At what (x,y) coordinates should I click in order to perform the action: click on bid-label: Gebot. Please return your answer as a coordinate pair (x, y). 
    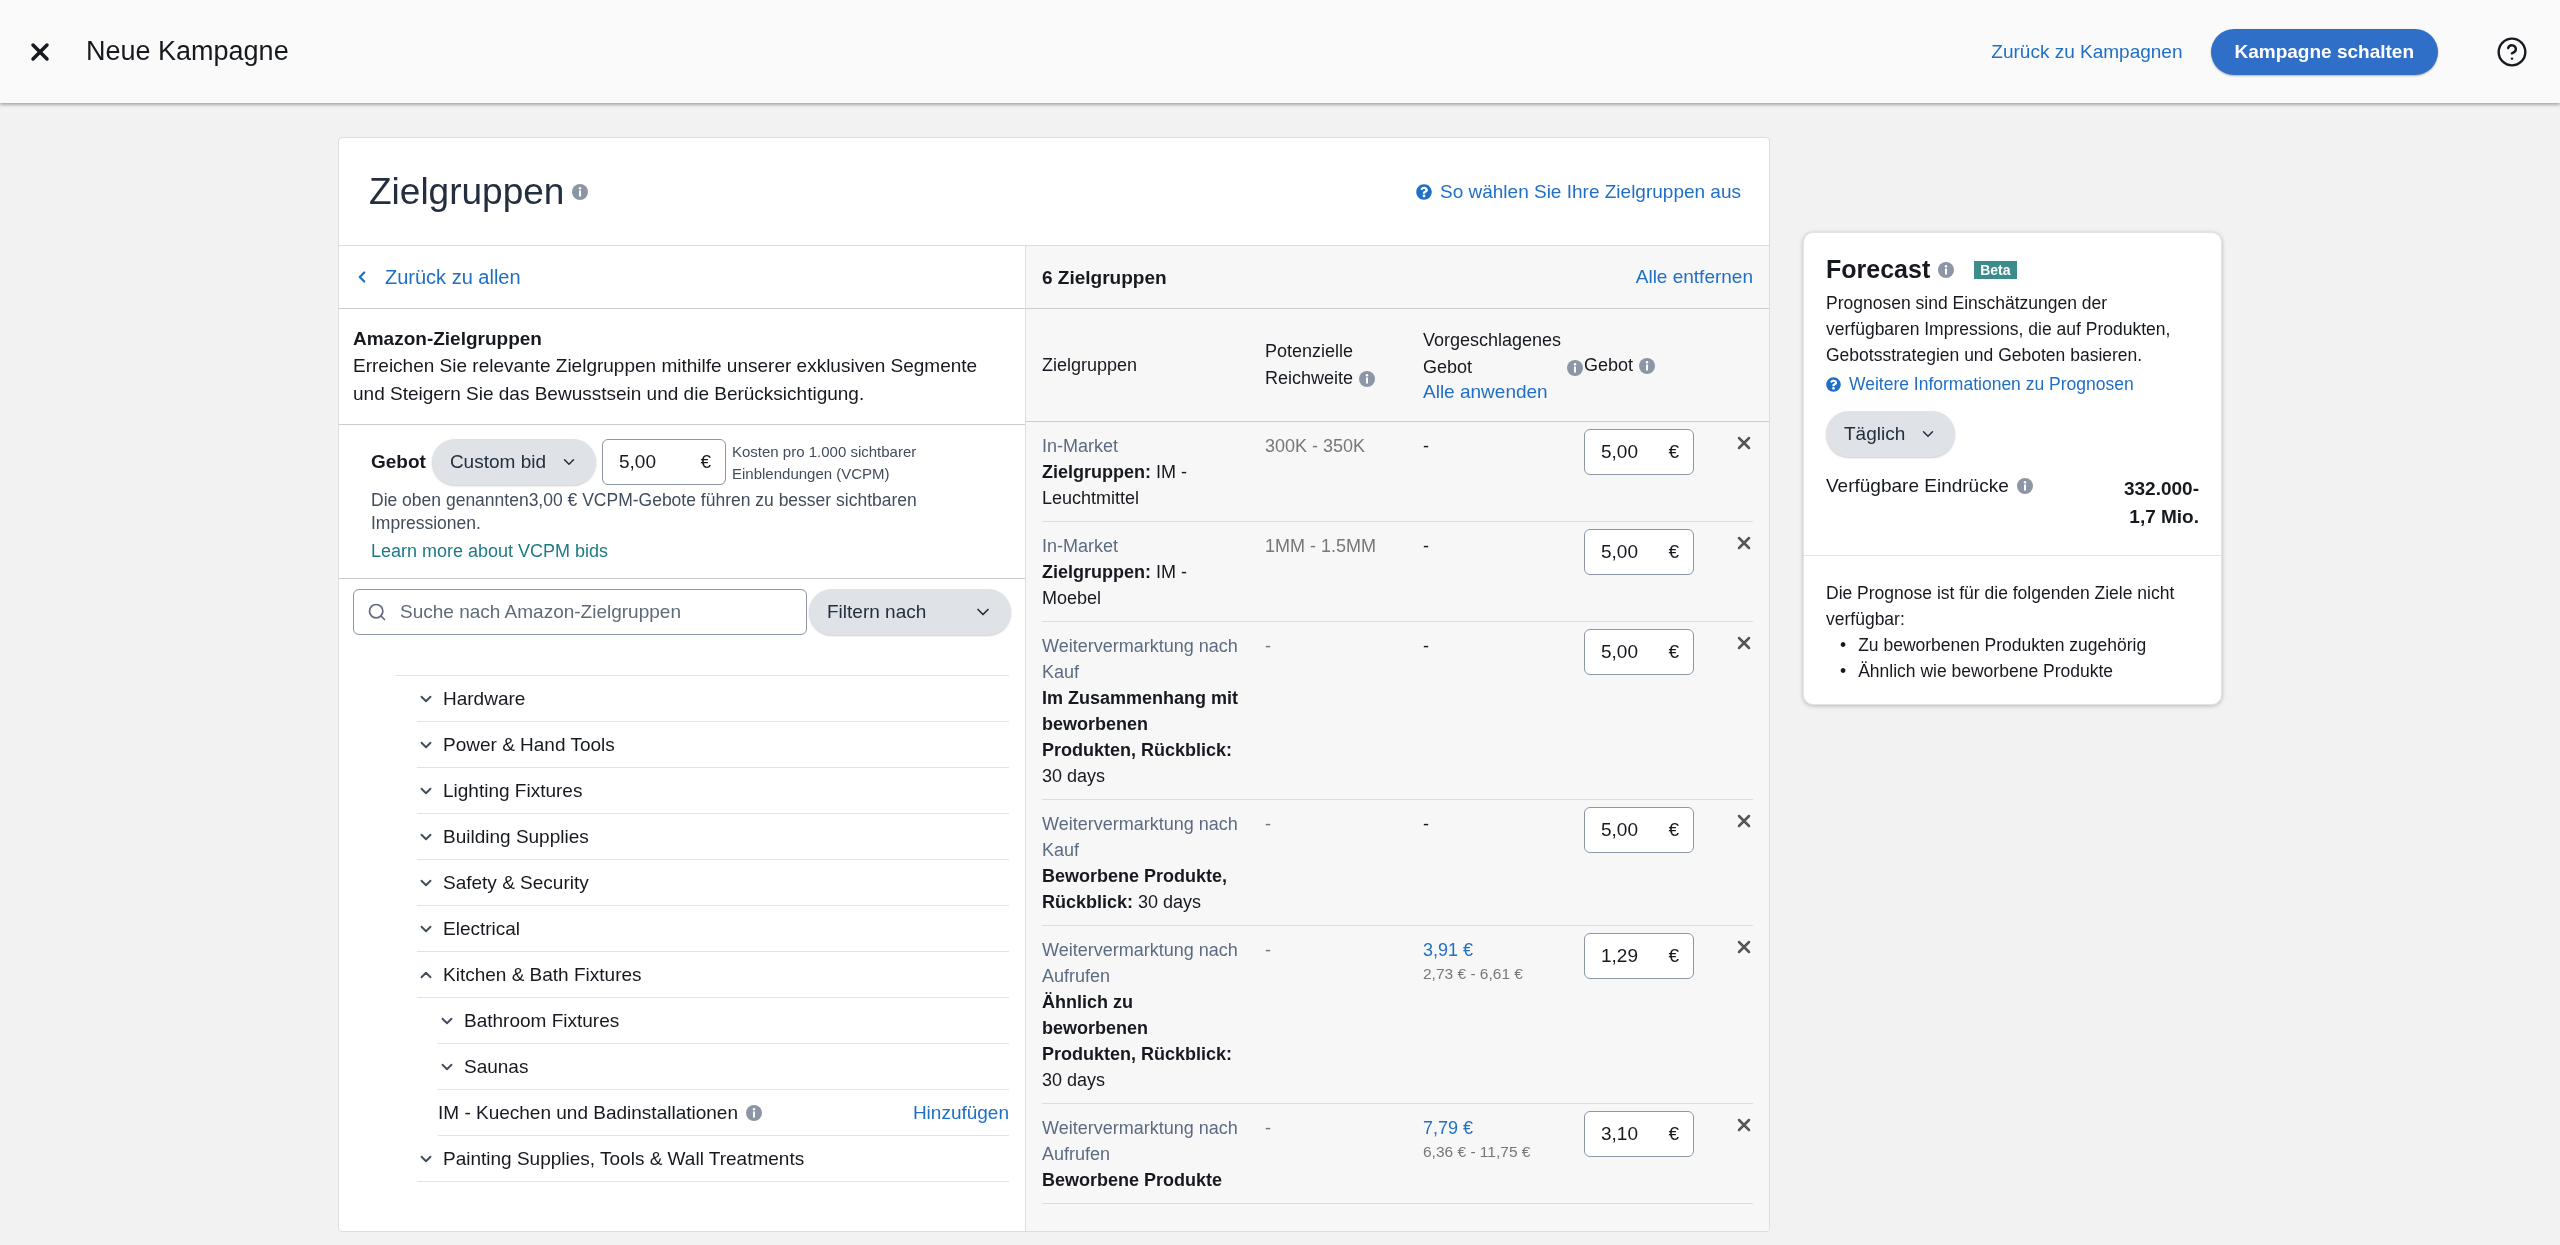
    Looking at the image, I should click on (398, 462).